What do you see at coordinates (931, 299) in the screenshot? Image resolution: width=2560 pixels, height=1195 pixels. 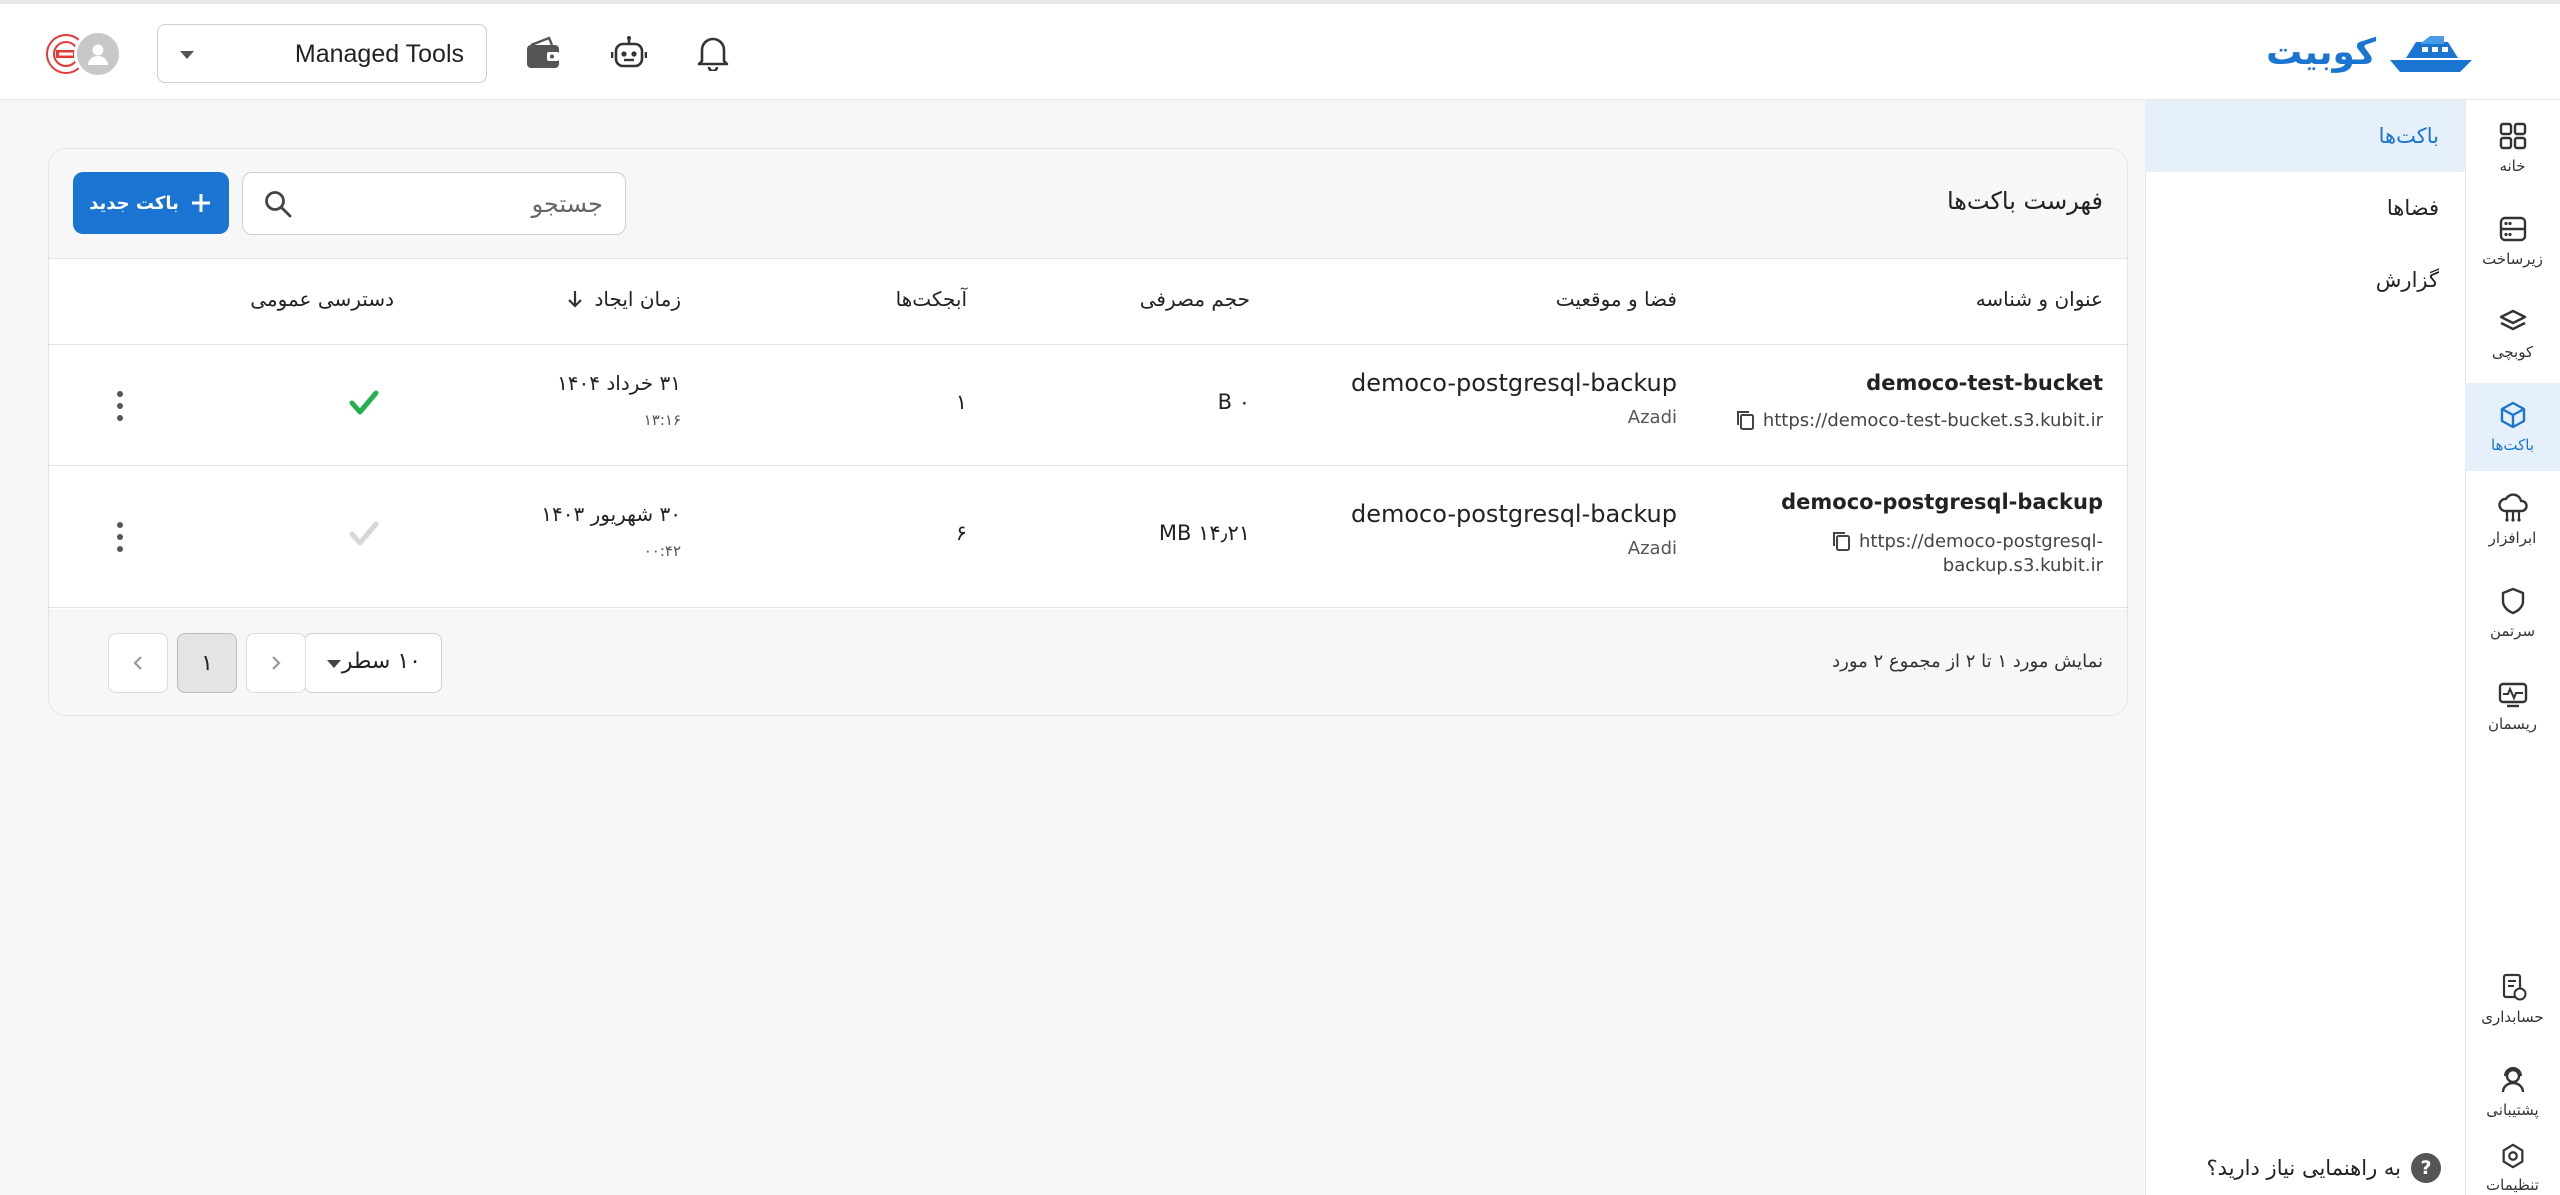 I see `col-objects: آبجکت‌ها` at bounding box center [931, 299].